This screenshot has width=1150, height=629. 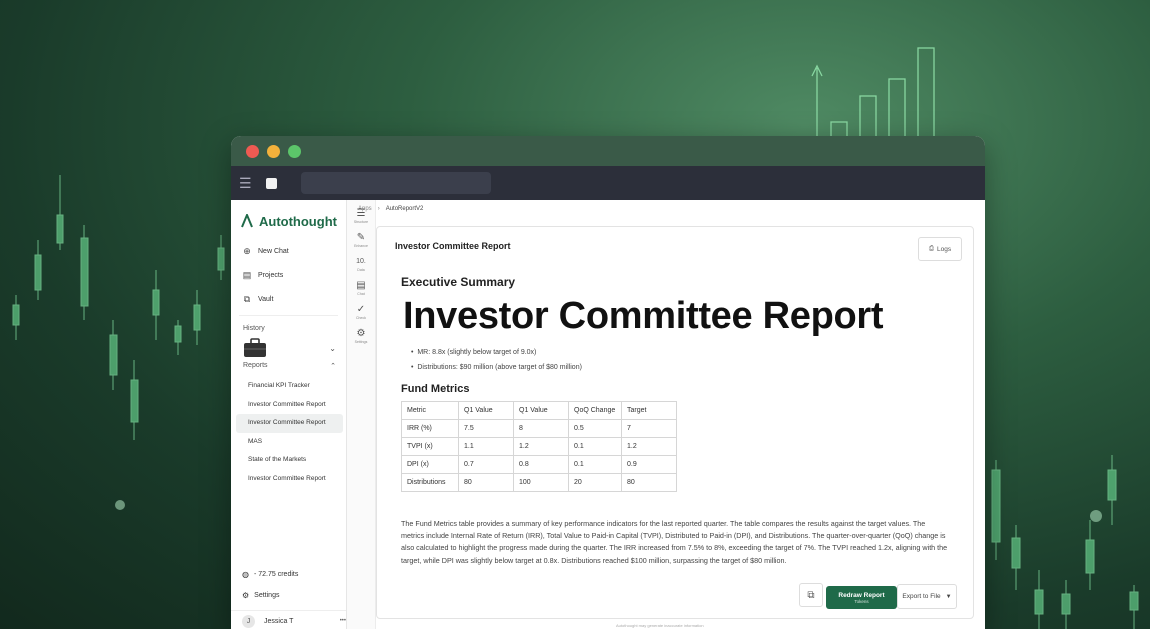 I want to click on report-hero-title: Investor Committee Report, so click(x=643, y=316).